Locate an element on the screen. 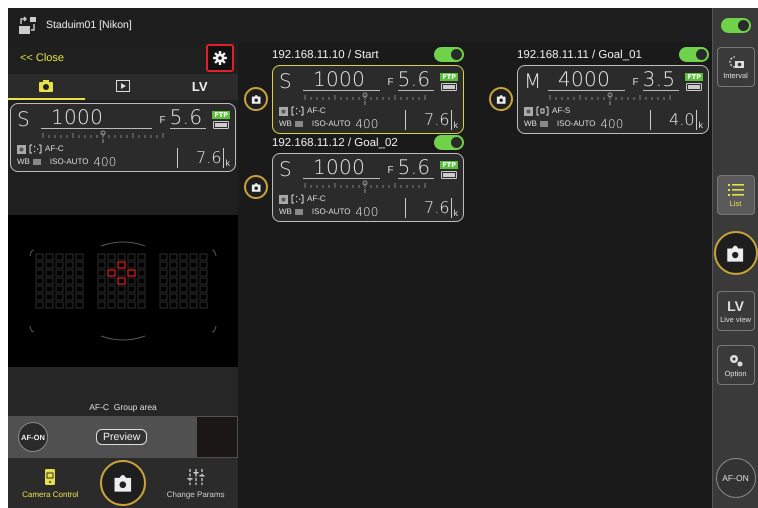  play-icon is located at coordinates (123, 86).